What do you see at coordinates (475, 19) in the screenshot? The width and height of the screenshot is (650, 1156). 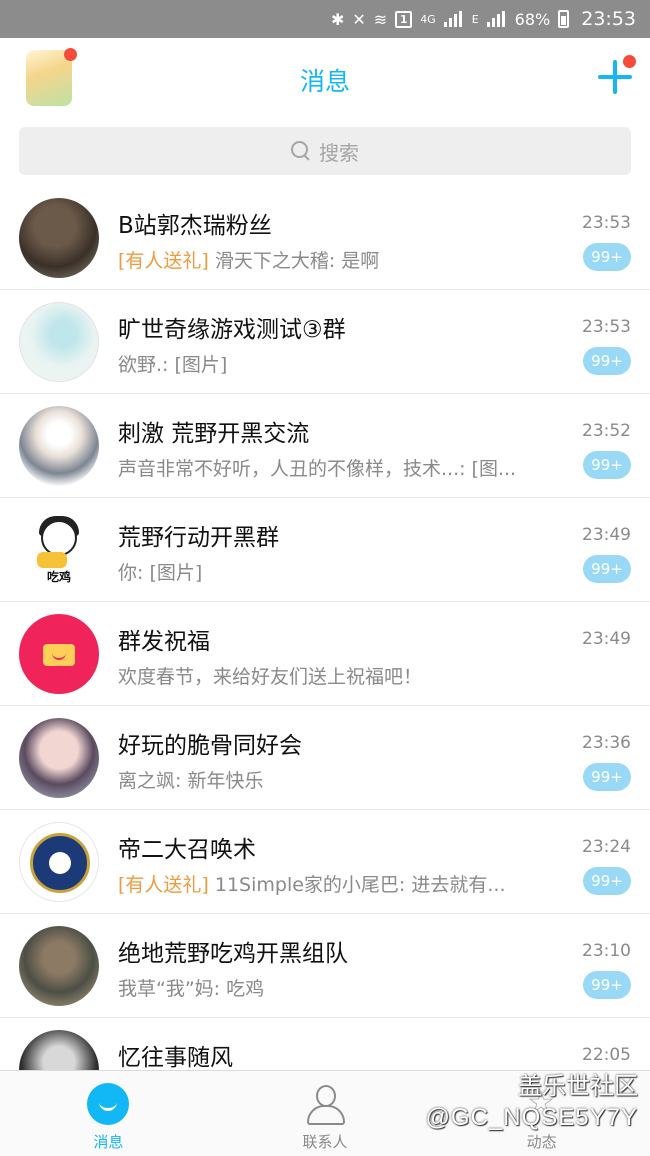 I see `network-e-label: E` at bounding box center [475, 19].